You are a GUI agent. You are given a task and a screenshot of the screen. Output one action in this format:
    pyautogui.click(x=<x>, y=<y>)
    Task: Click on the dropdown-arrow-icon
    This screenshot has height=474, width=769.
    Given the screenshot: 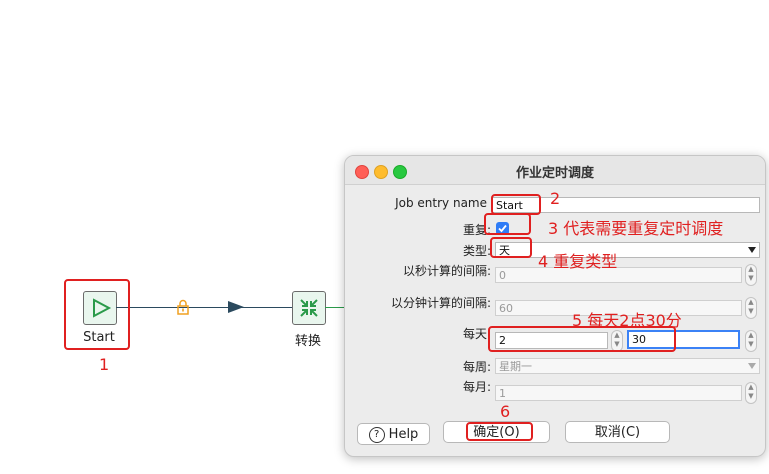 What is the action you would take?
    pyautogui.click(x=752, y=250)
    